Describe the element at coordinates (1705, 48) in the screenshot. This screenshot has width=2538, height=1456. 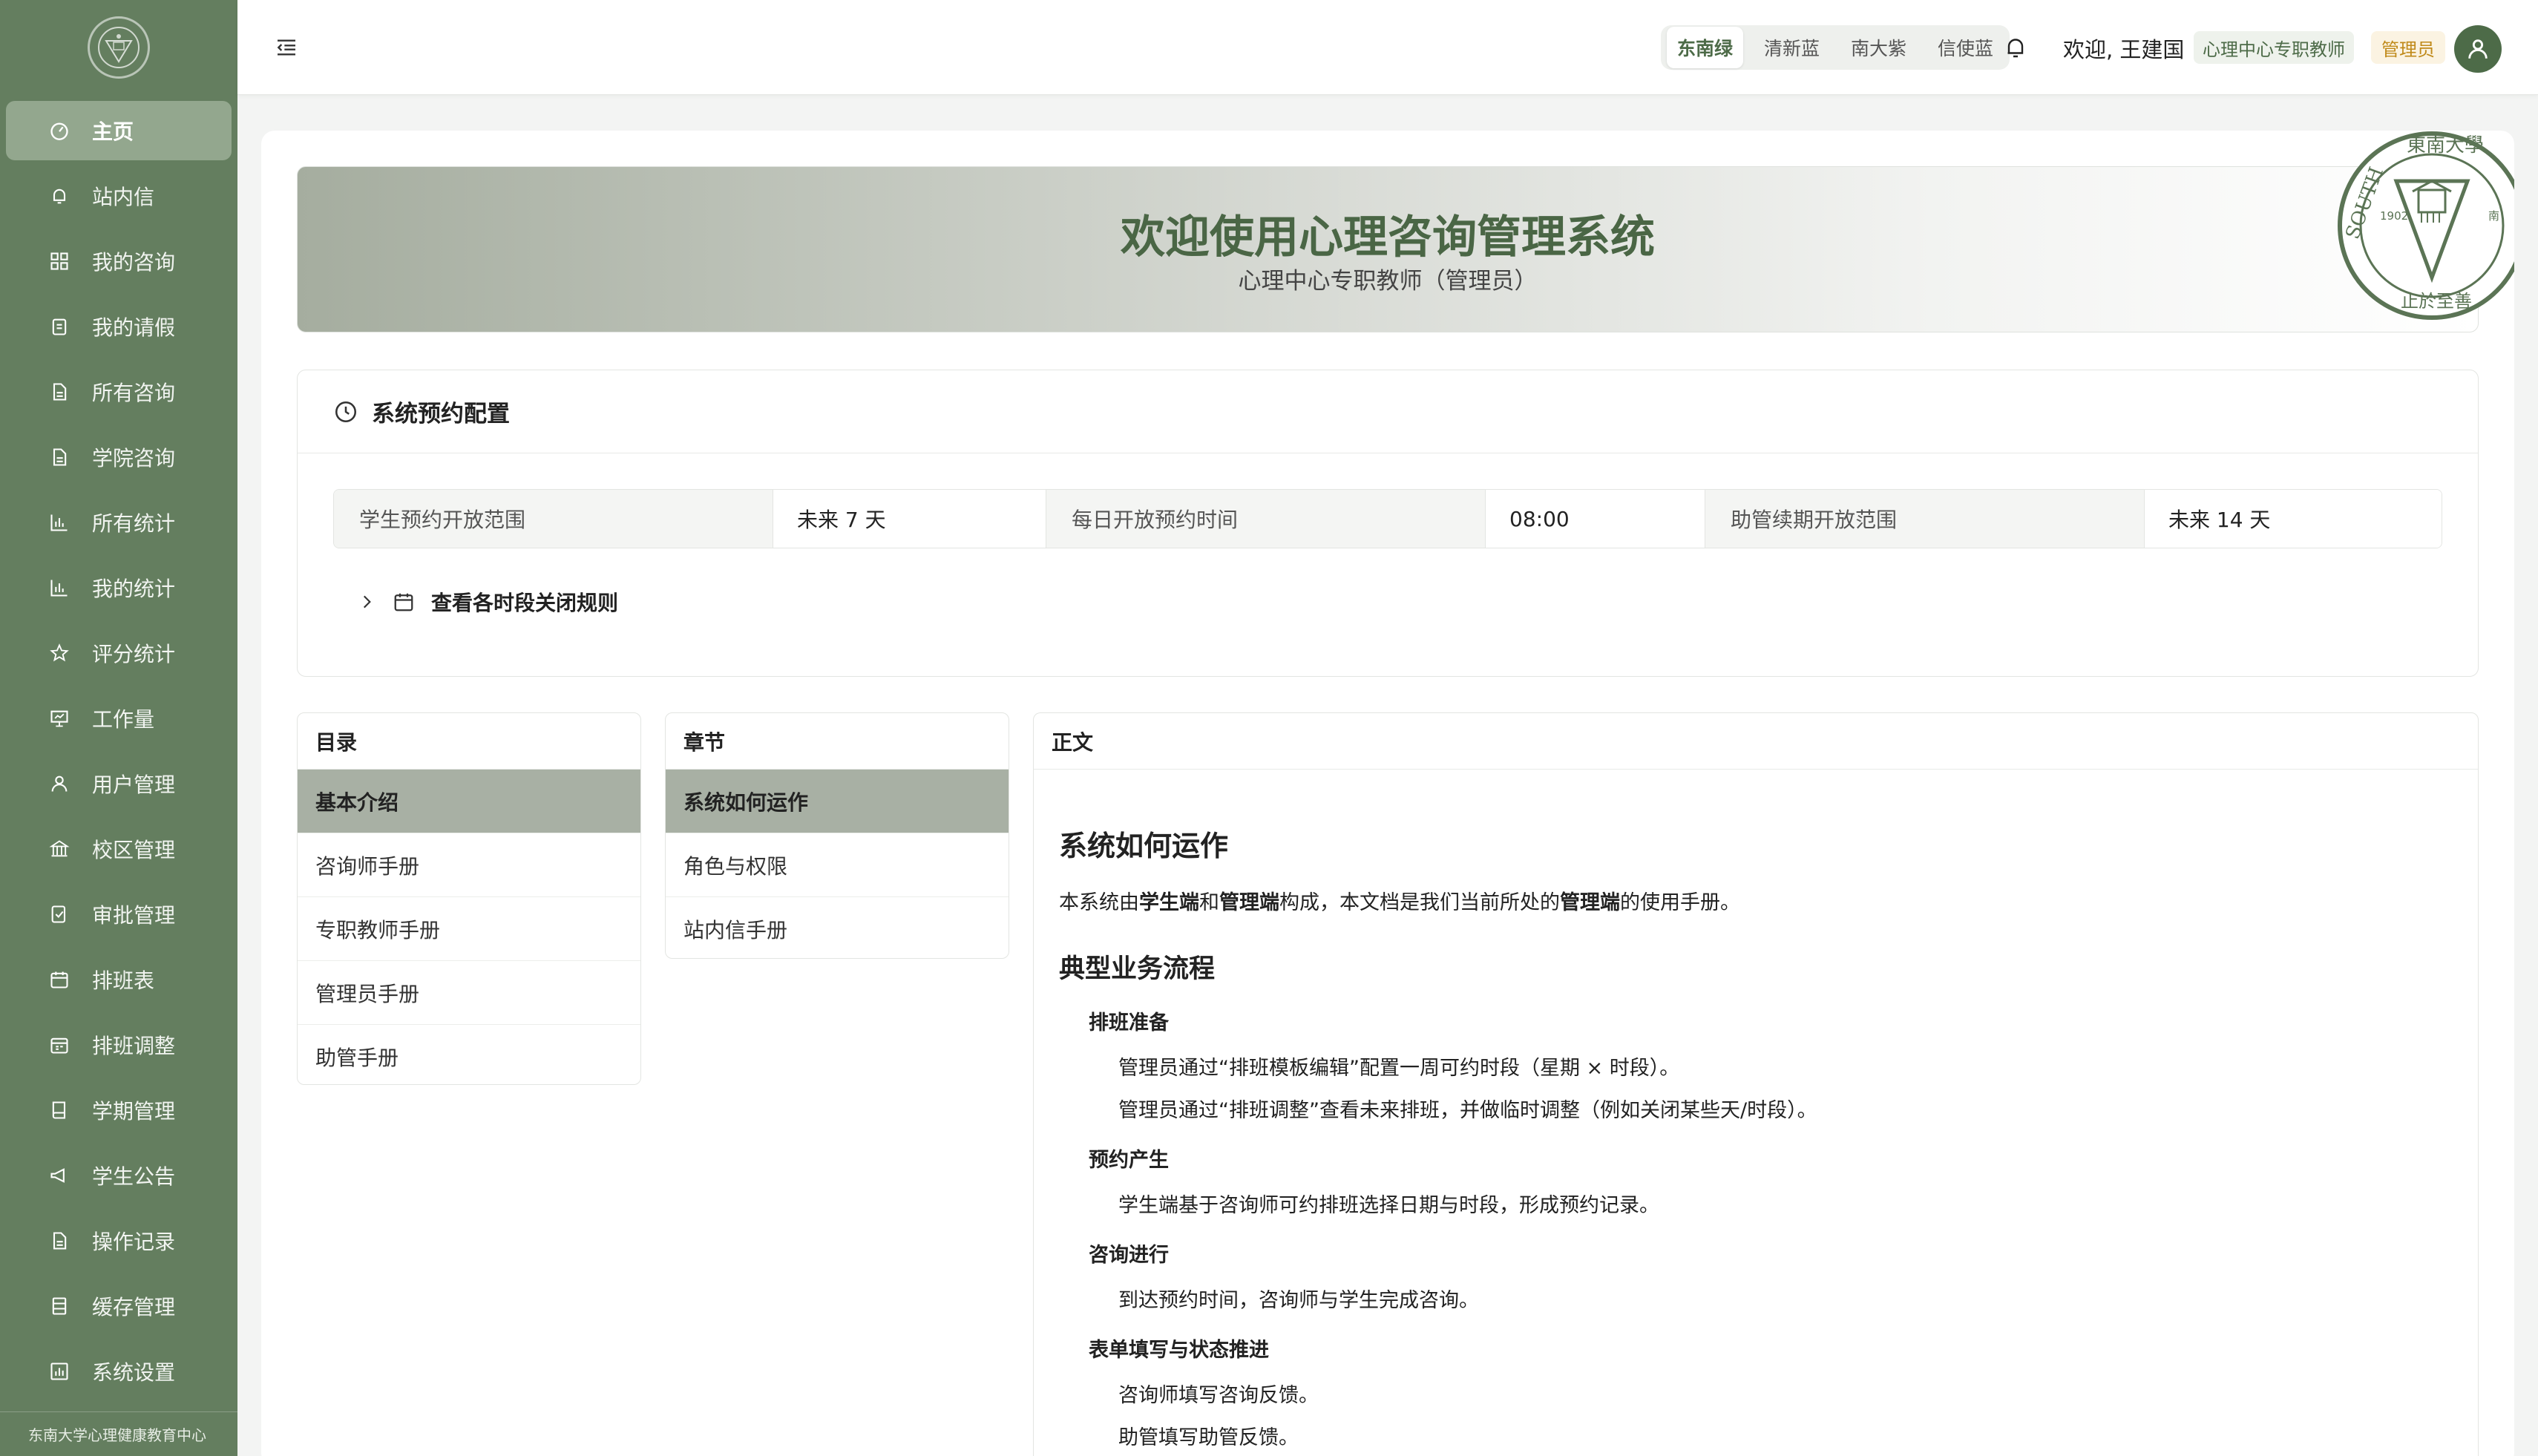
I see `theme-option-seu-green: 东南绿` at that location.